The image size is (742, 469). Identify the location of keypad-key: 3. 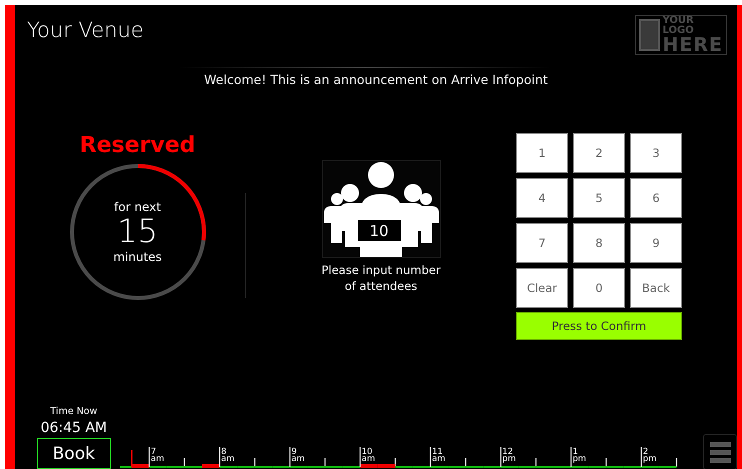
(656, 153).